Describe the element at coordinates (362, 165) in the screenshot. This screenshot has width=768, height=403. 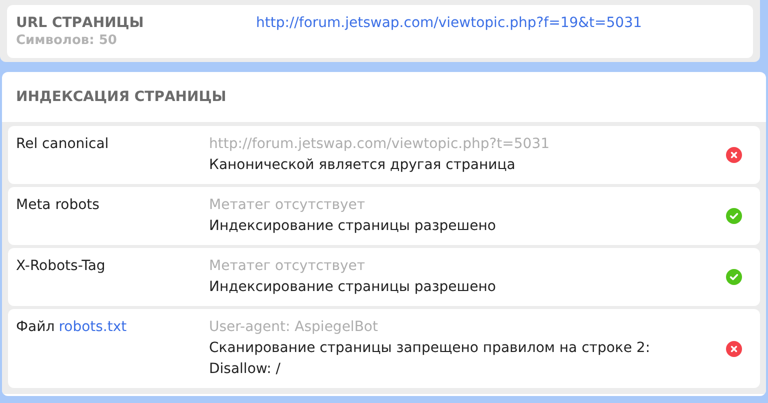
I see `result-message: Канонической является другая страница` at that location.